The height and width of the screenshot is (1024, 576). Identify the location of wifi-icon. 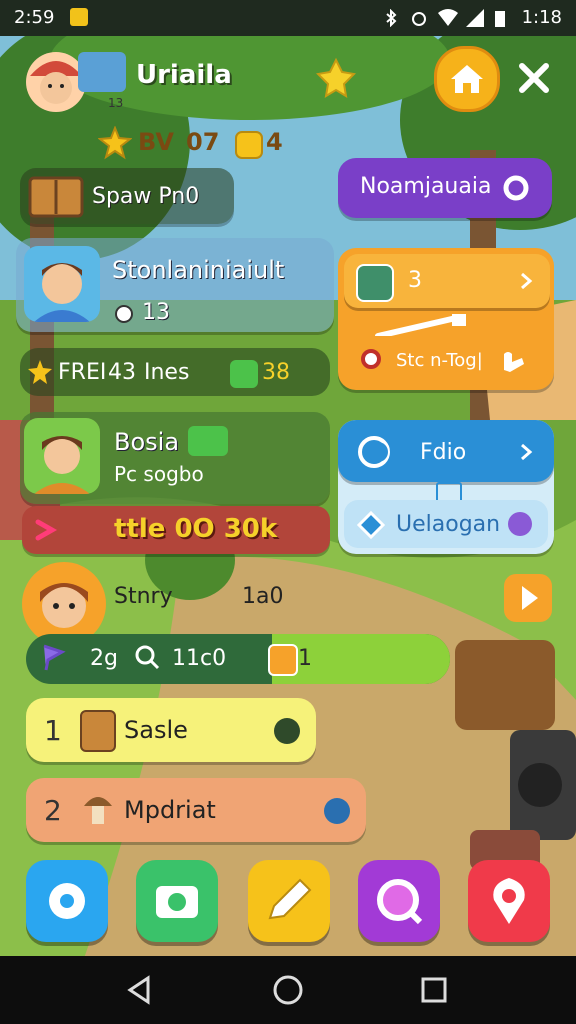
(447, 17).